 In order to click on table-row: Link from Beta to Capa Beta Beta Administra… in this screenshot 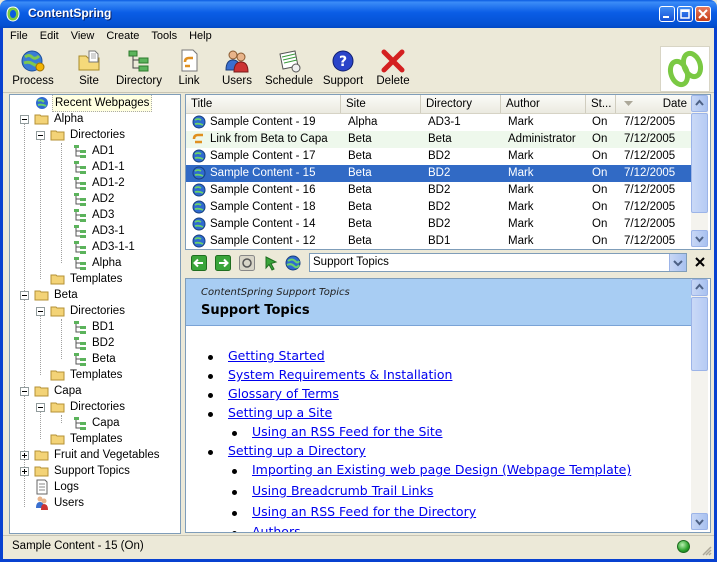, I will do `click(439, 139)`.